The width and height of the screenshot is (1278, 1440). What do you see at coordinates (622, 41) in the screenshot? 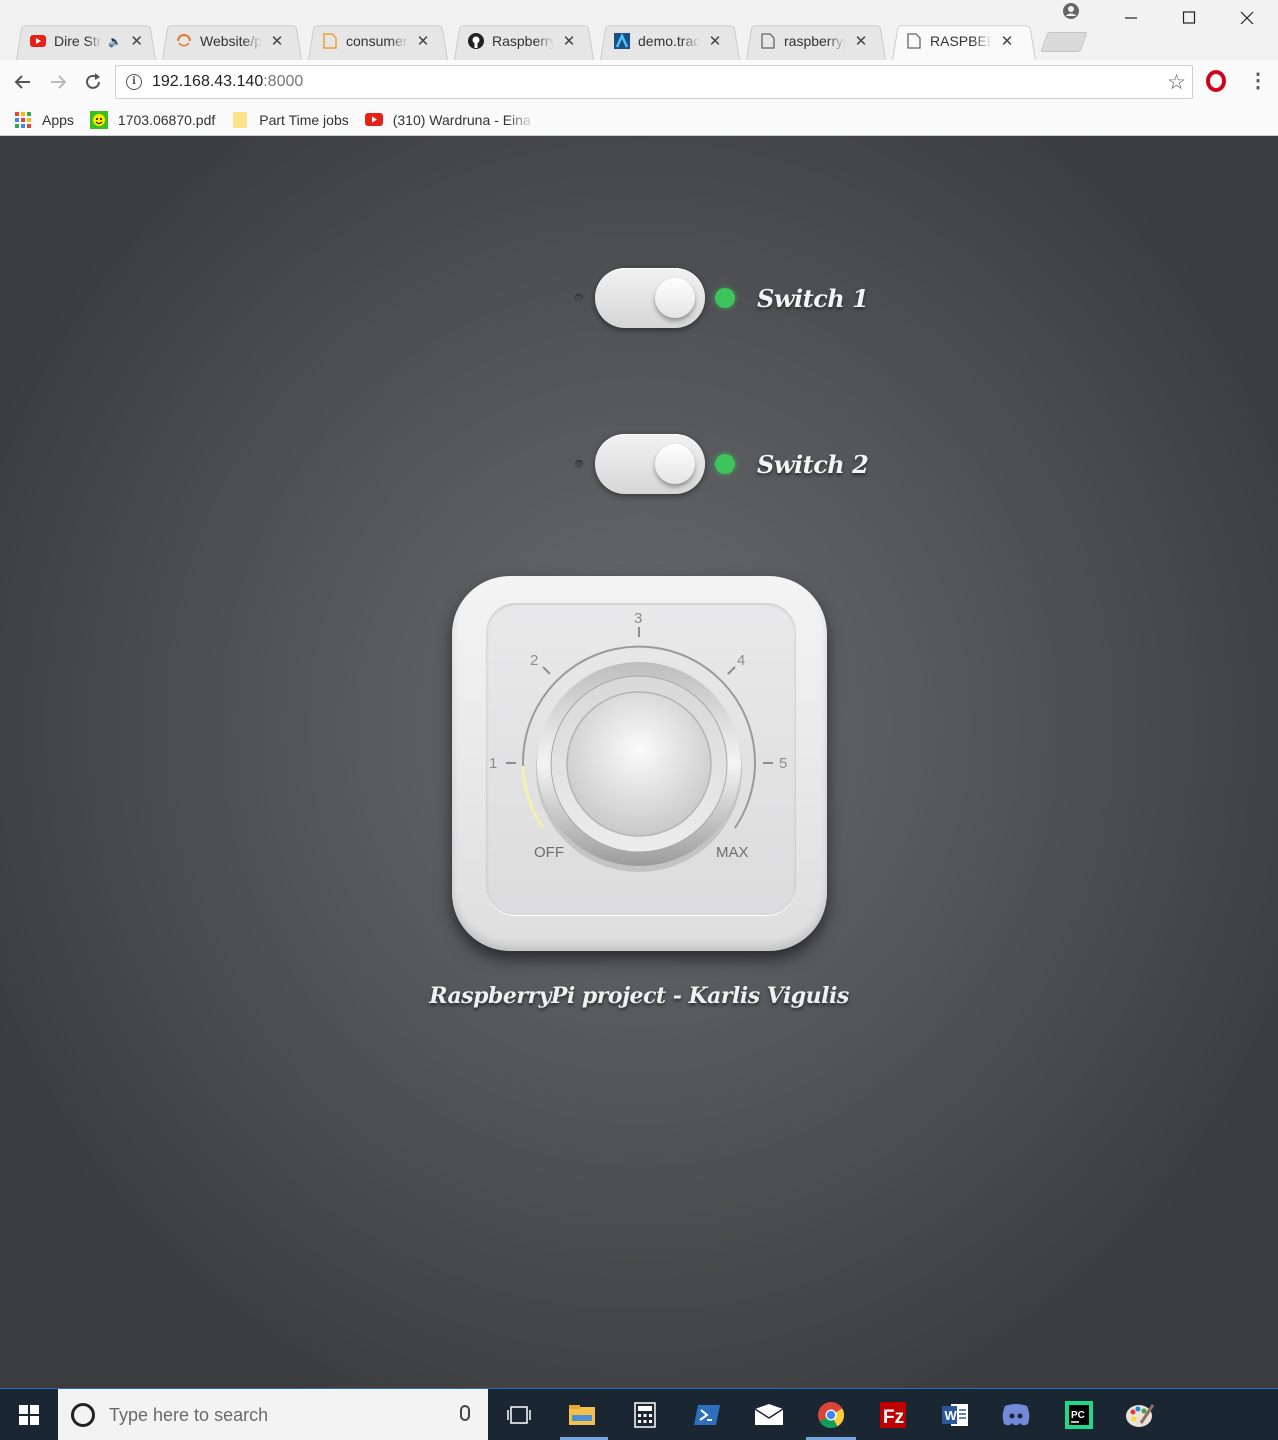
I see `triangle-logo-icon` at bounding box center [622, 41].